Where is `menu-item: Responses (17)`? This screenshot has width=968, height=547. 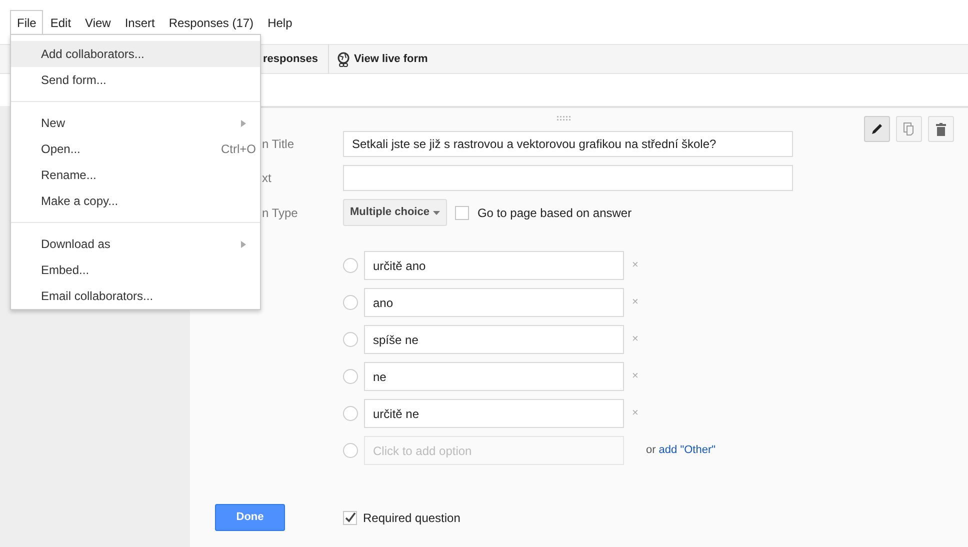 menu-item: Responses (17) is located at coordinates (211, 23).